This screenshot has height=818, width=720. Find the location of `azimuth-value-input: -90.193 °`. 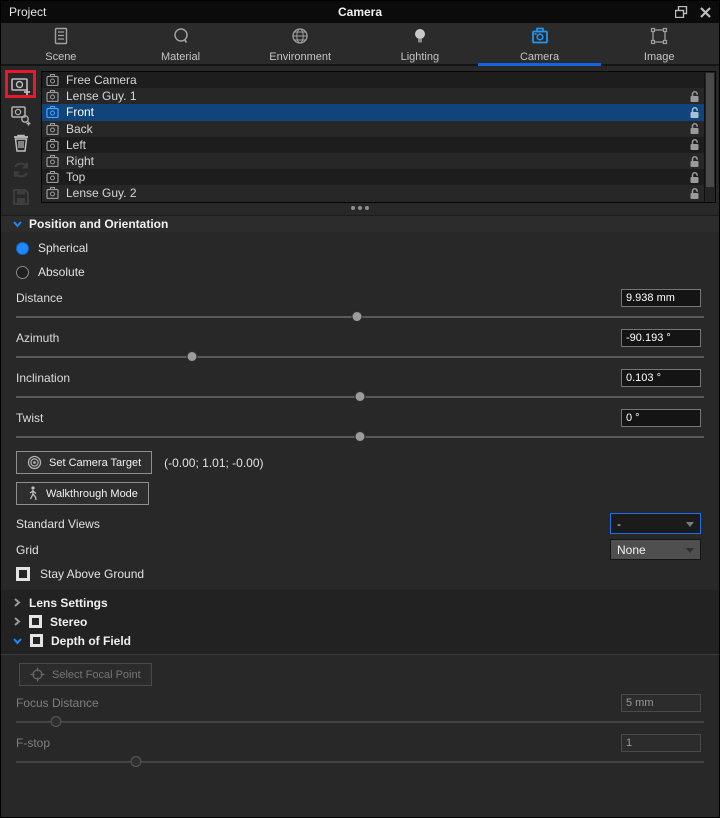

azimuth-value-input: -90.193 ° is located at coordinates (661, 338).